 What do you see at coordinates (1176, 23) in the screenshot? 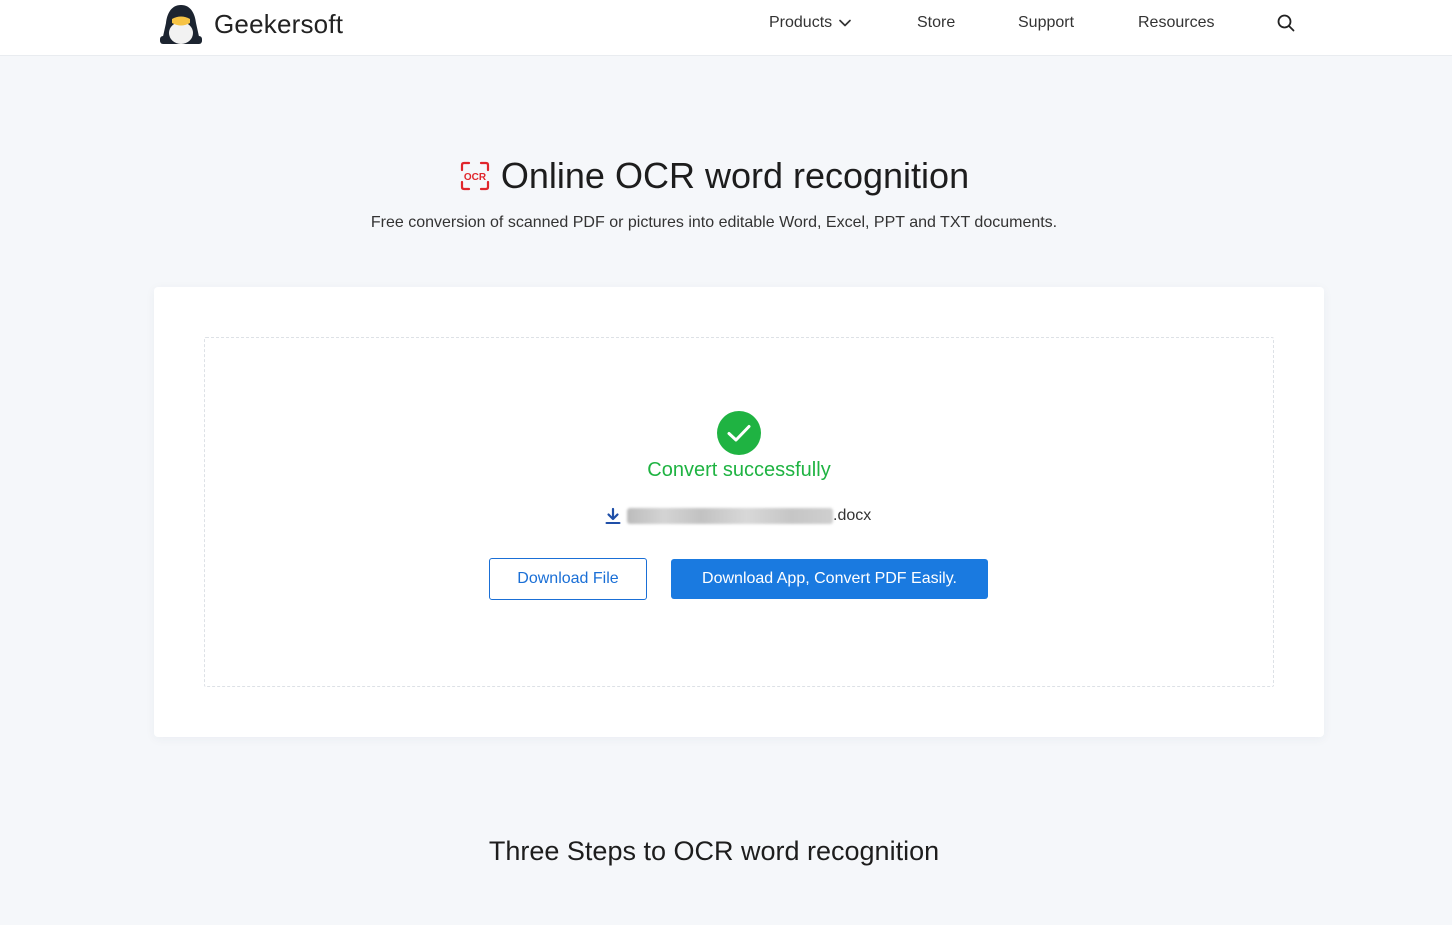
I see `nav-resources: Resources` at bounding box center [1176, 23].